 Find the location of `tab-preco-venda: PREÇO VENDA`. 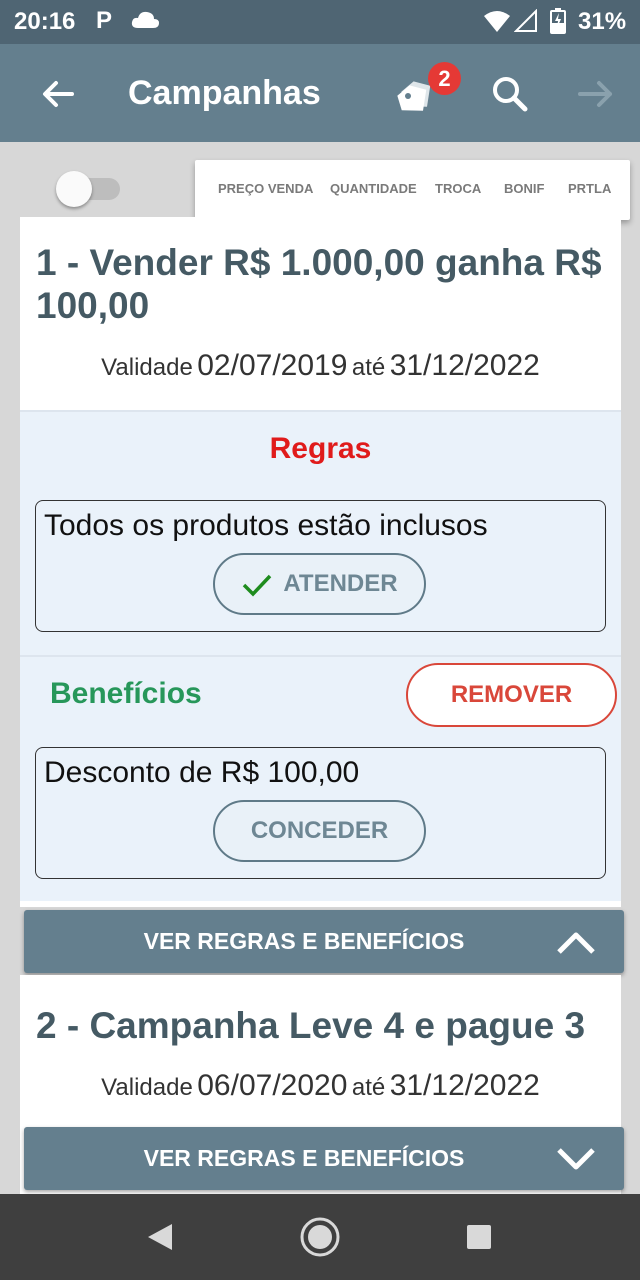

tab-preco-venda: PREÇO VENDA is located at coordinates (265, 188).